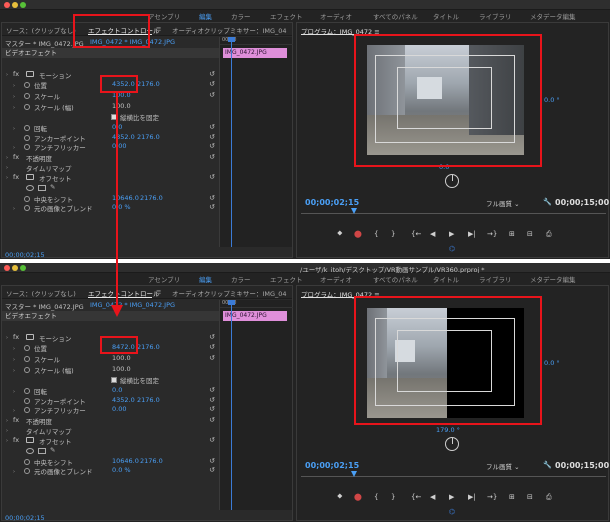 Image resolution: width=610 pixels, height=525 pixels. Describe the element at coordinates (255, 53) in the screenshot. I see `clip-bar: IMG_0472.JPG` at that location.